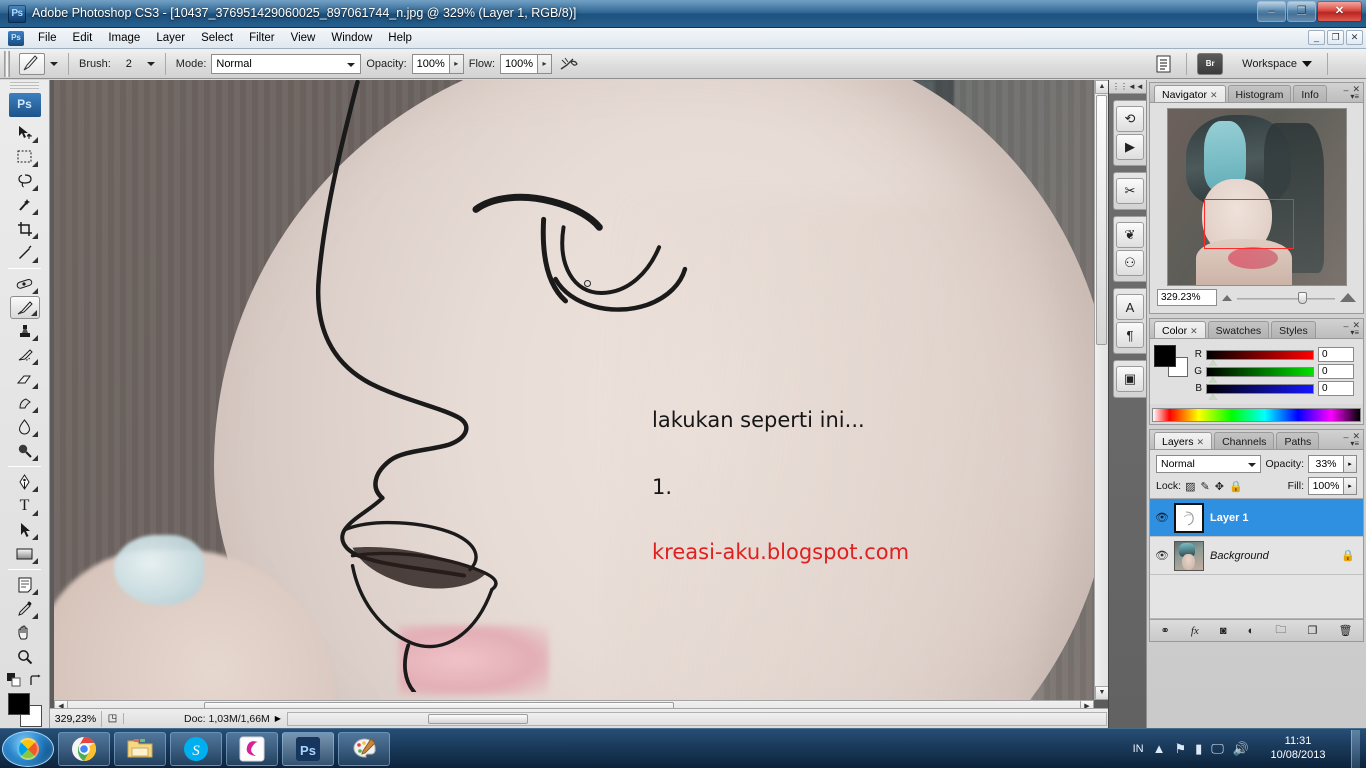 Image resolution: width=1366 pixels, height=768 pixels. What do you see at coordinates (1251, 631) in the screenshot?
I see `adjustment-layer-icon: ◐` at bounding box center [1251, 631].